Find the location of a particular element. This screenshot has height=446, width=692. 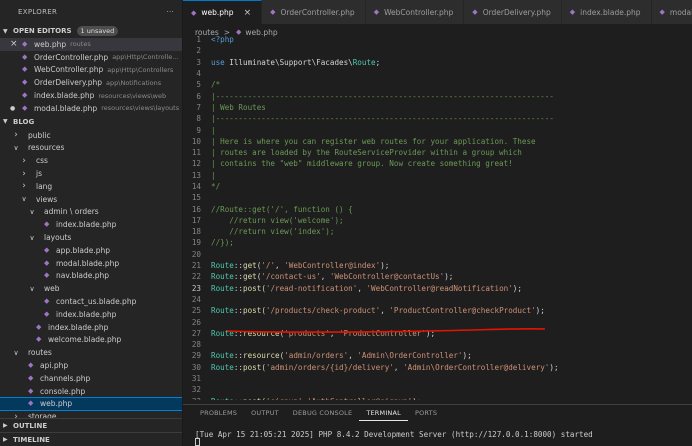

more-actions-icon: ··· is located at coordinates (170, 12).